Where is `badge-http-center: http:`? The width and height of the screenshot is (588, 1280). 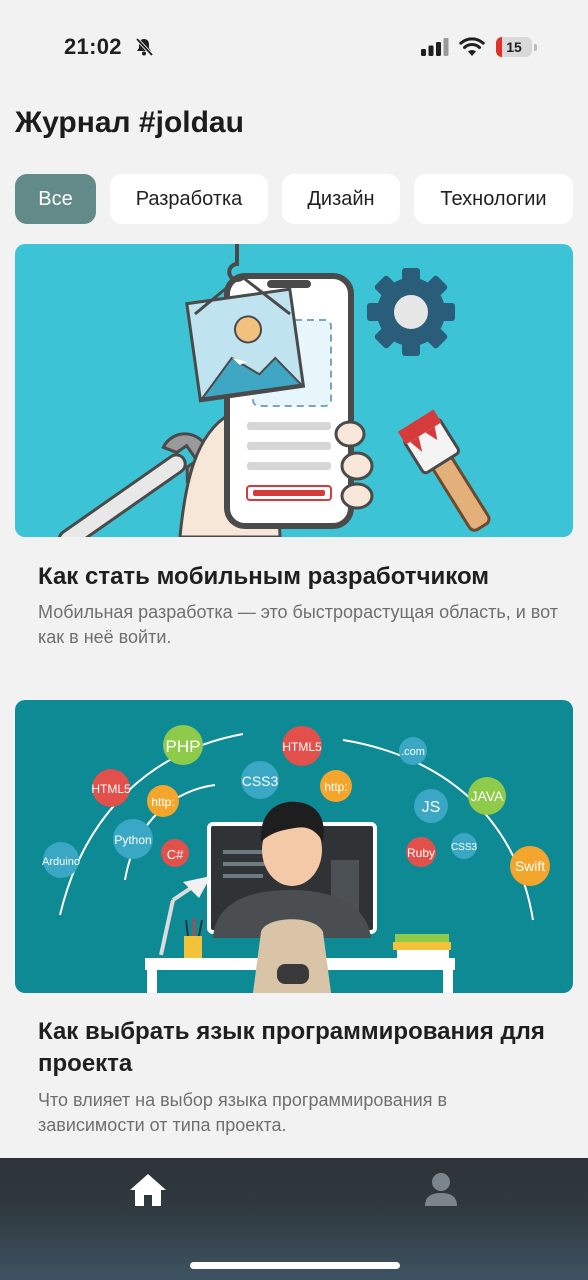
badge-http-center: http: is located at coordinates (335, 787).